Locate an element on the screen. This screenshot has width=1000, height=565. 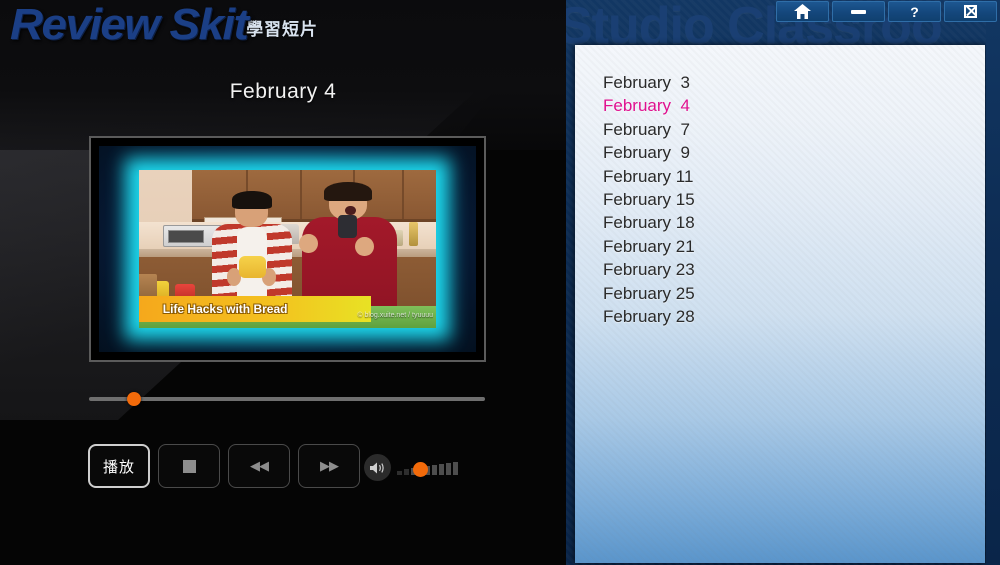
help-button: ? is located at coordinates (914, 11).